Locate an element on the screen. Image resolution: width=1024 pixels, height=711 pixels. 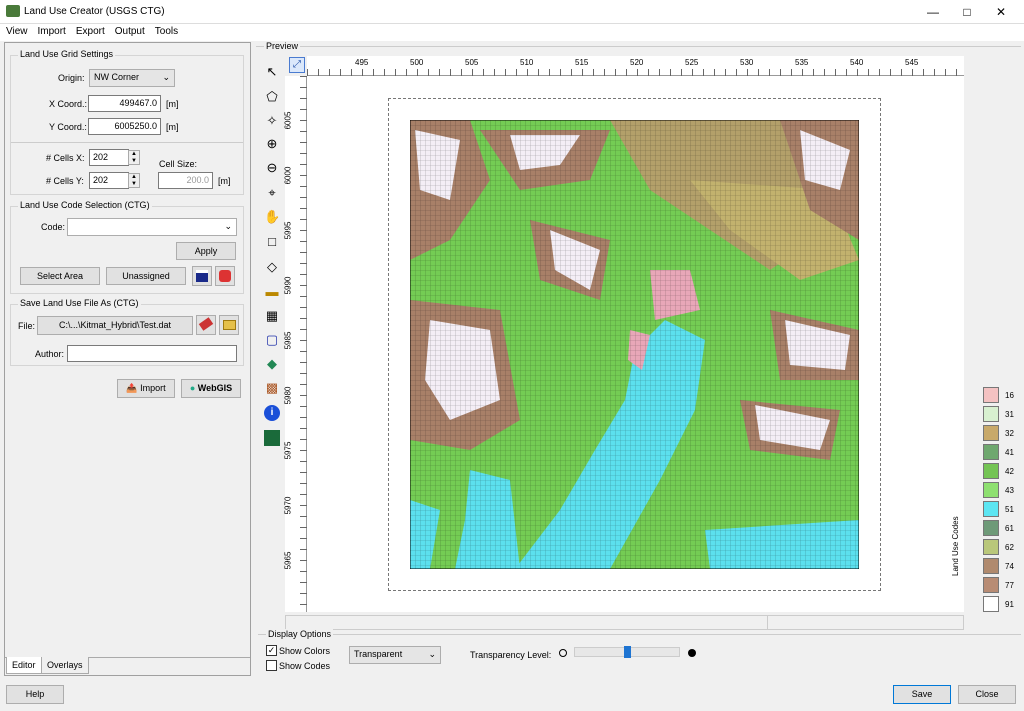
legend-code: 42 is located at coordinates (1009, 471).